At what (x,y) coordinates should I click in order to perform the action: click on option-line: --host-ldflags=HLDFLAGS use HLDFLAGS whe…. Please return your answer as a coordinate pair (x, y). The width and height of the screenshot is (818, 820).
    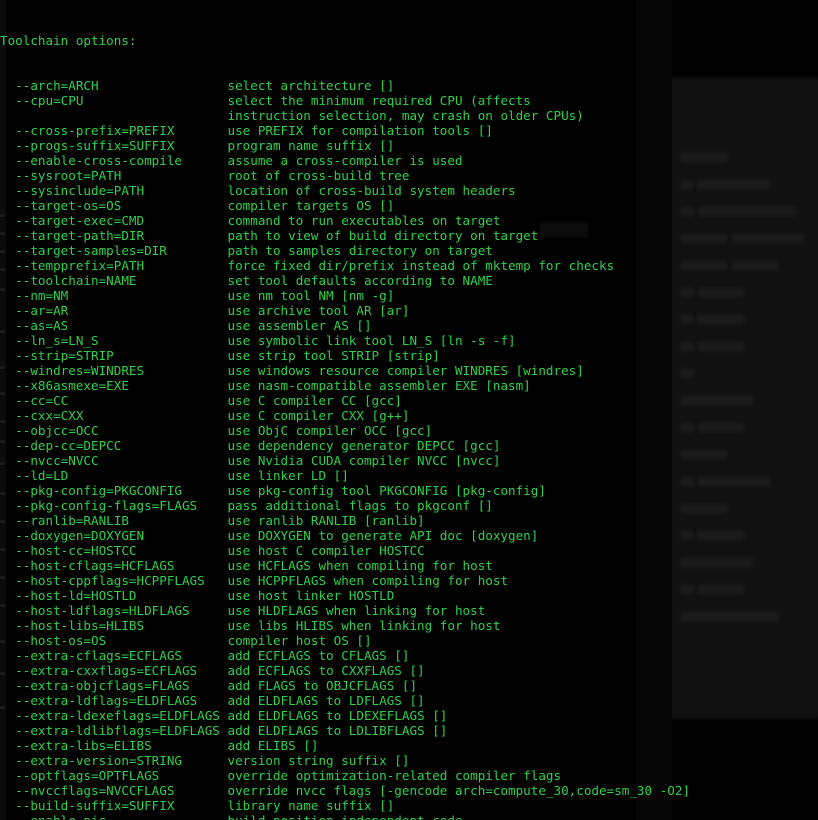
    Looking at the image, I should click on (409, 610).